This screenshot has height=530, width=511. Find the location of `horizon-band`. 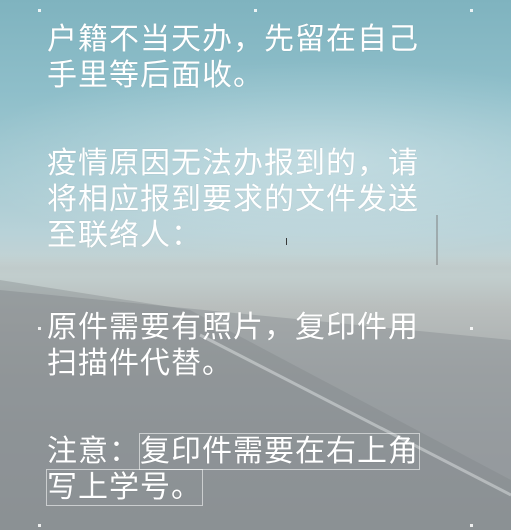

horizon-band is located at coordinates (255, 266).